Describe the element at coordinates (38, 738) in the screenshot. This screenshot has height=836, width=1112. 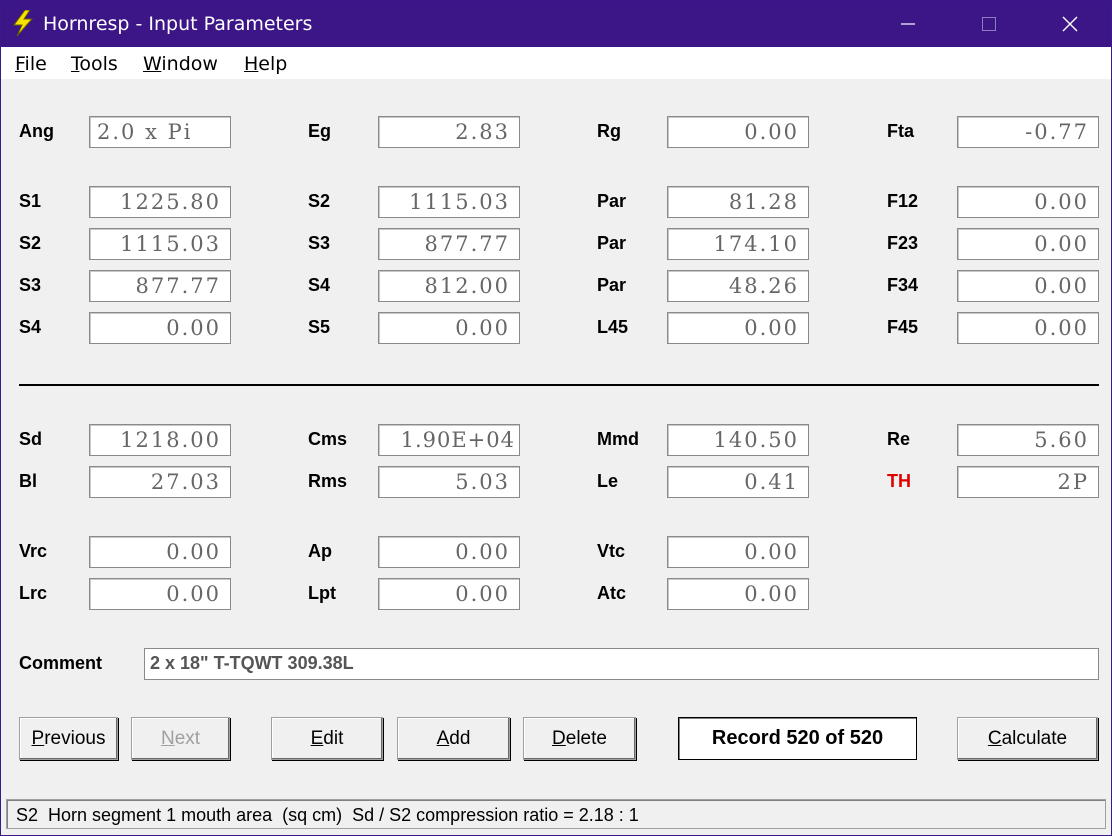
I see `previous-accel: P` at that location.